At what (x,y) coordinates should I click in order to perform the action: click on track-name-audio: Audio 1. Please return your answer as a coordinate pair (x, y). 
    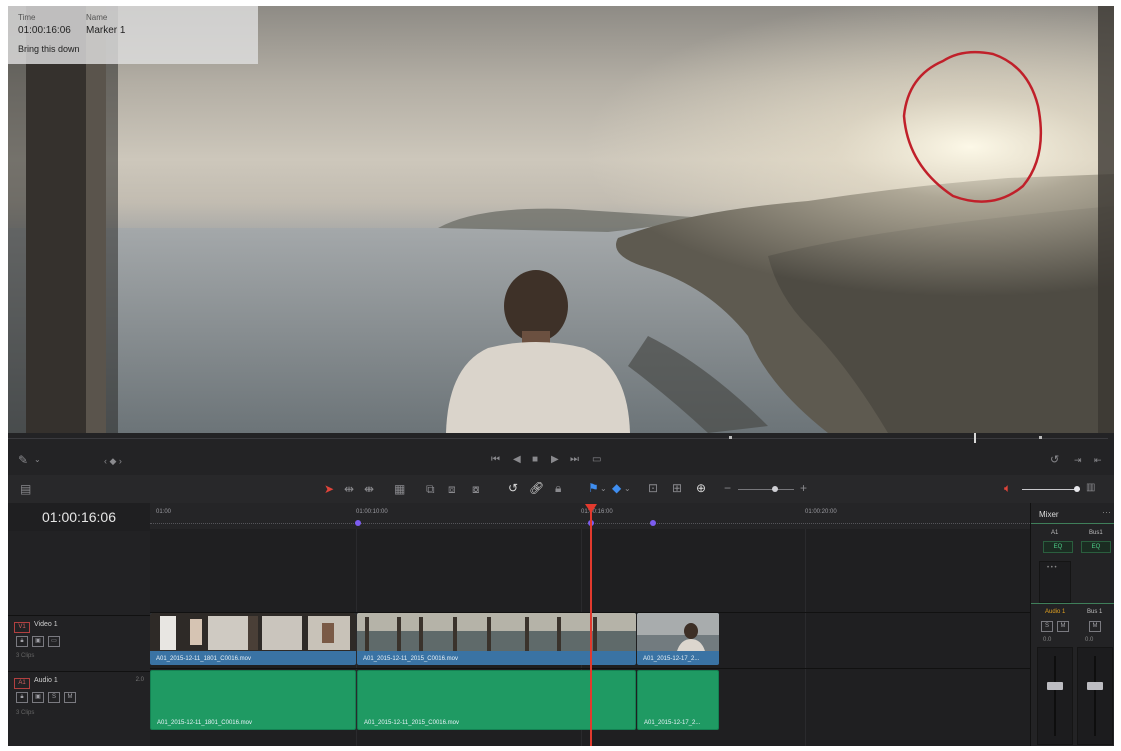
    Looking at the image, I should click on (46, 680).